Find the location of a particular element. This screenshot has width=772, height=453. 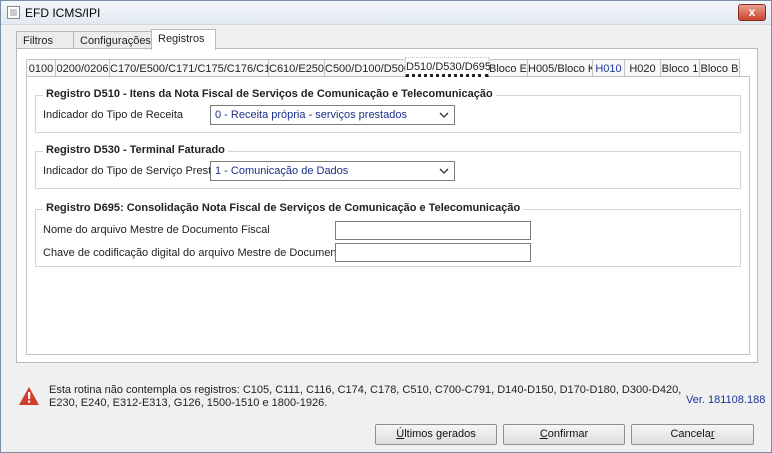

subtab-h020: H020 is located at coordinates (642, 67).